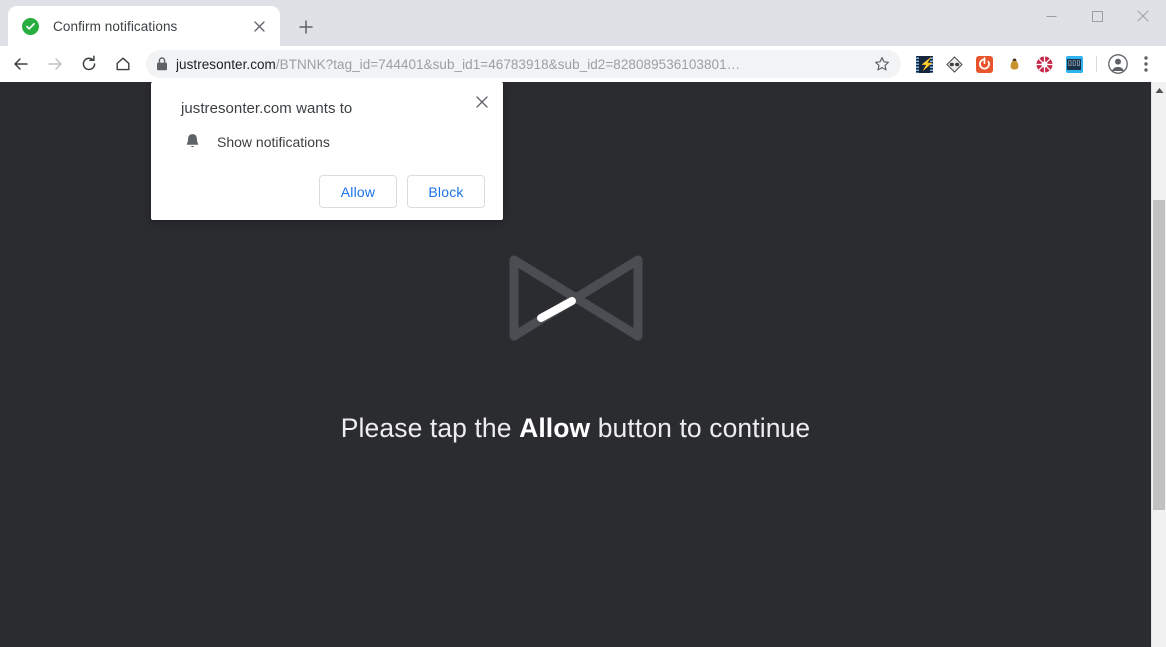  Describe the element at coordinates (1096, 64) in the screenshot. I see `toolbar-divider` at that location.